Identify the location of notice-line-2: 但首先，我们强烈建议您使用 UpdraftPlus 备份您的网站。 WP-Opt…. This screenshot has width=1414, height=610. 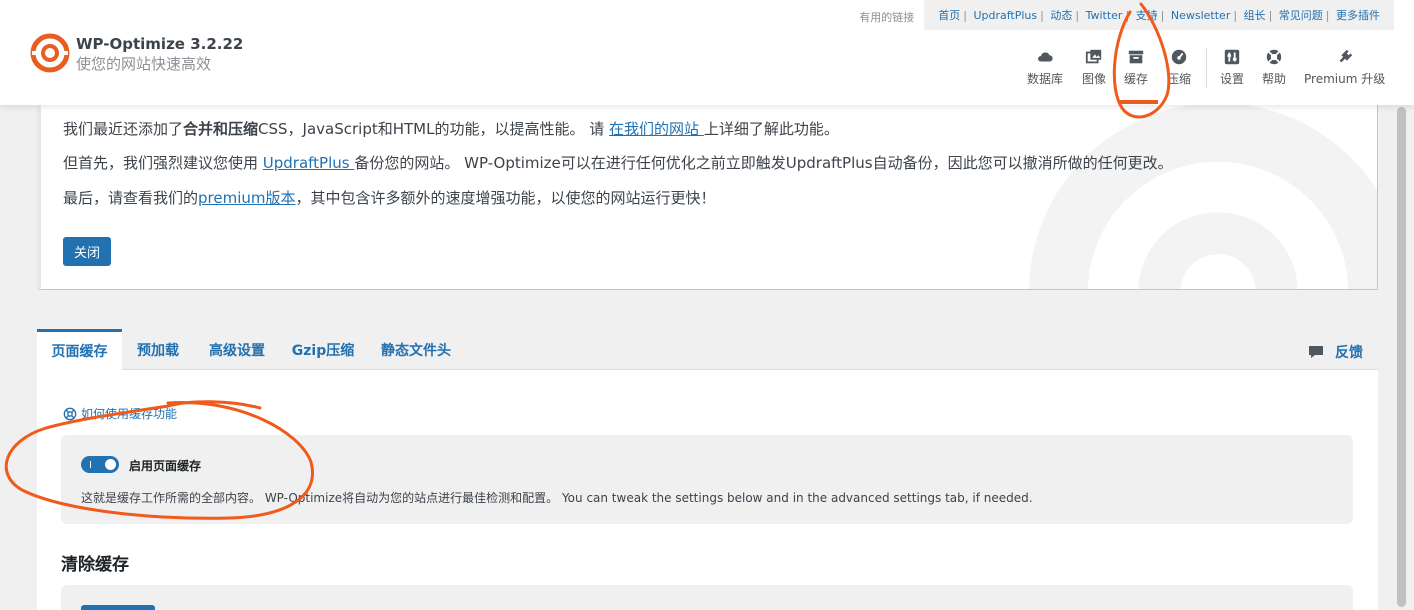
(618, 163).